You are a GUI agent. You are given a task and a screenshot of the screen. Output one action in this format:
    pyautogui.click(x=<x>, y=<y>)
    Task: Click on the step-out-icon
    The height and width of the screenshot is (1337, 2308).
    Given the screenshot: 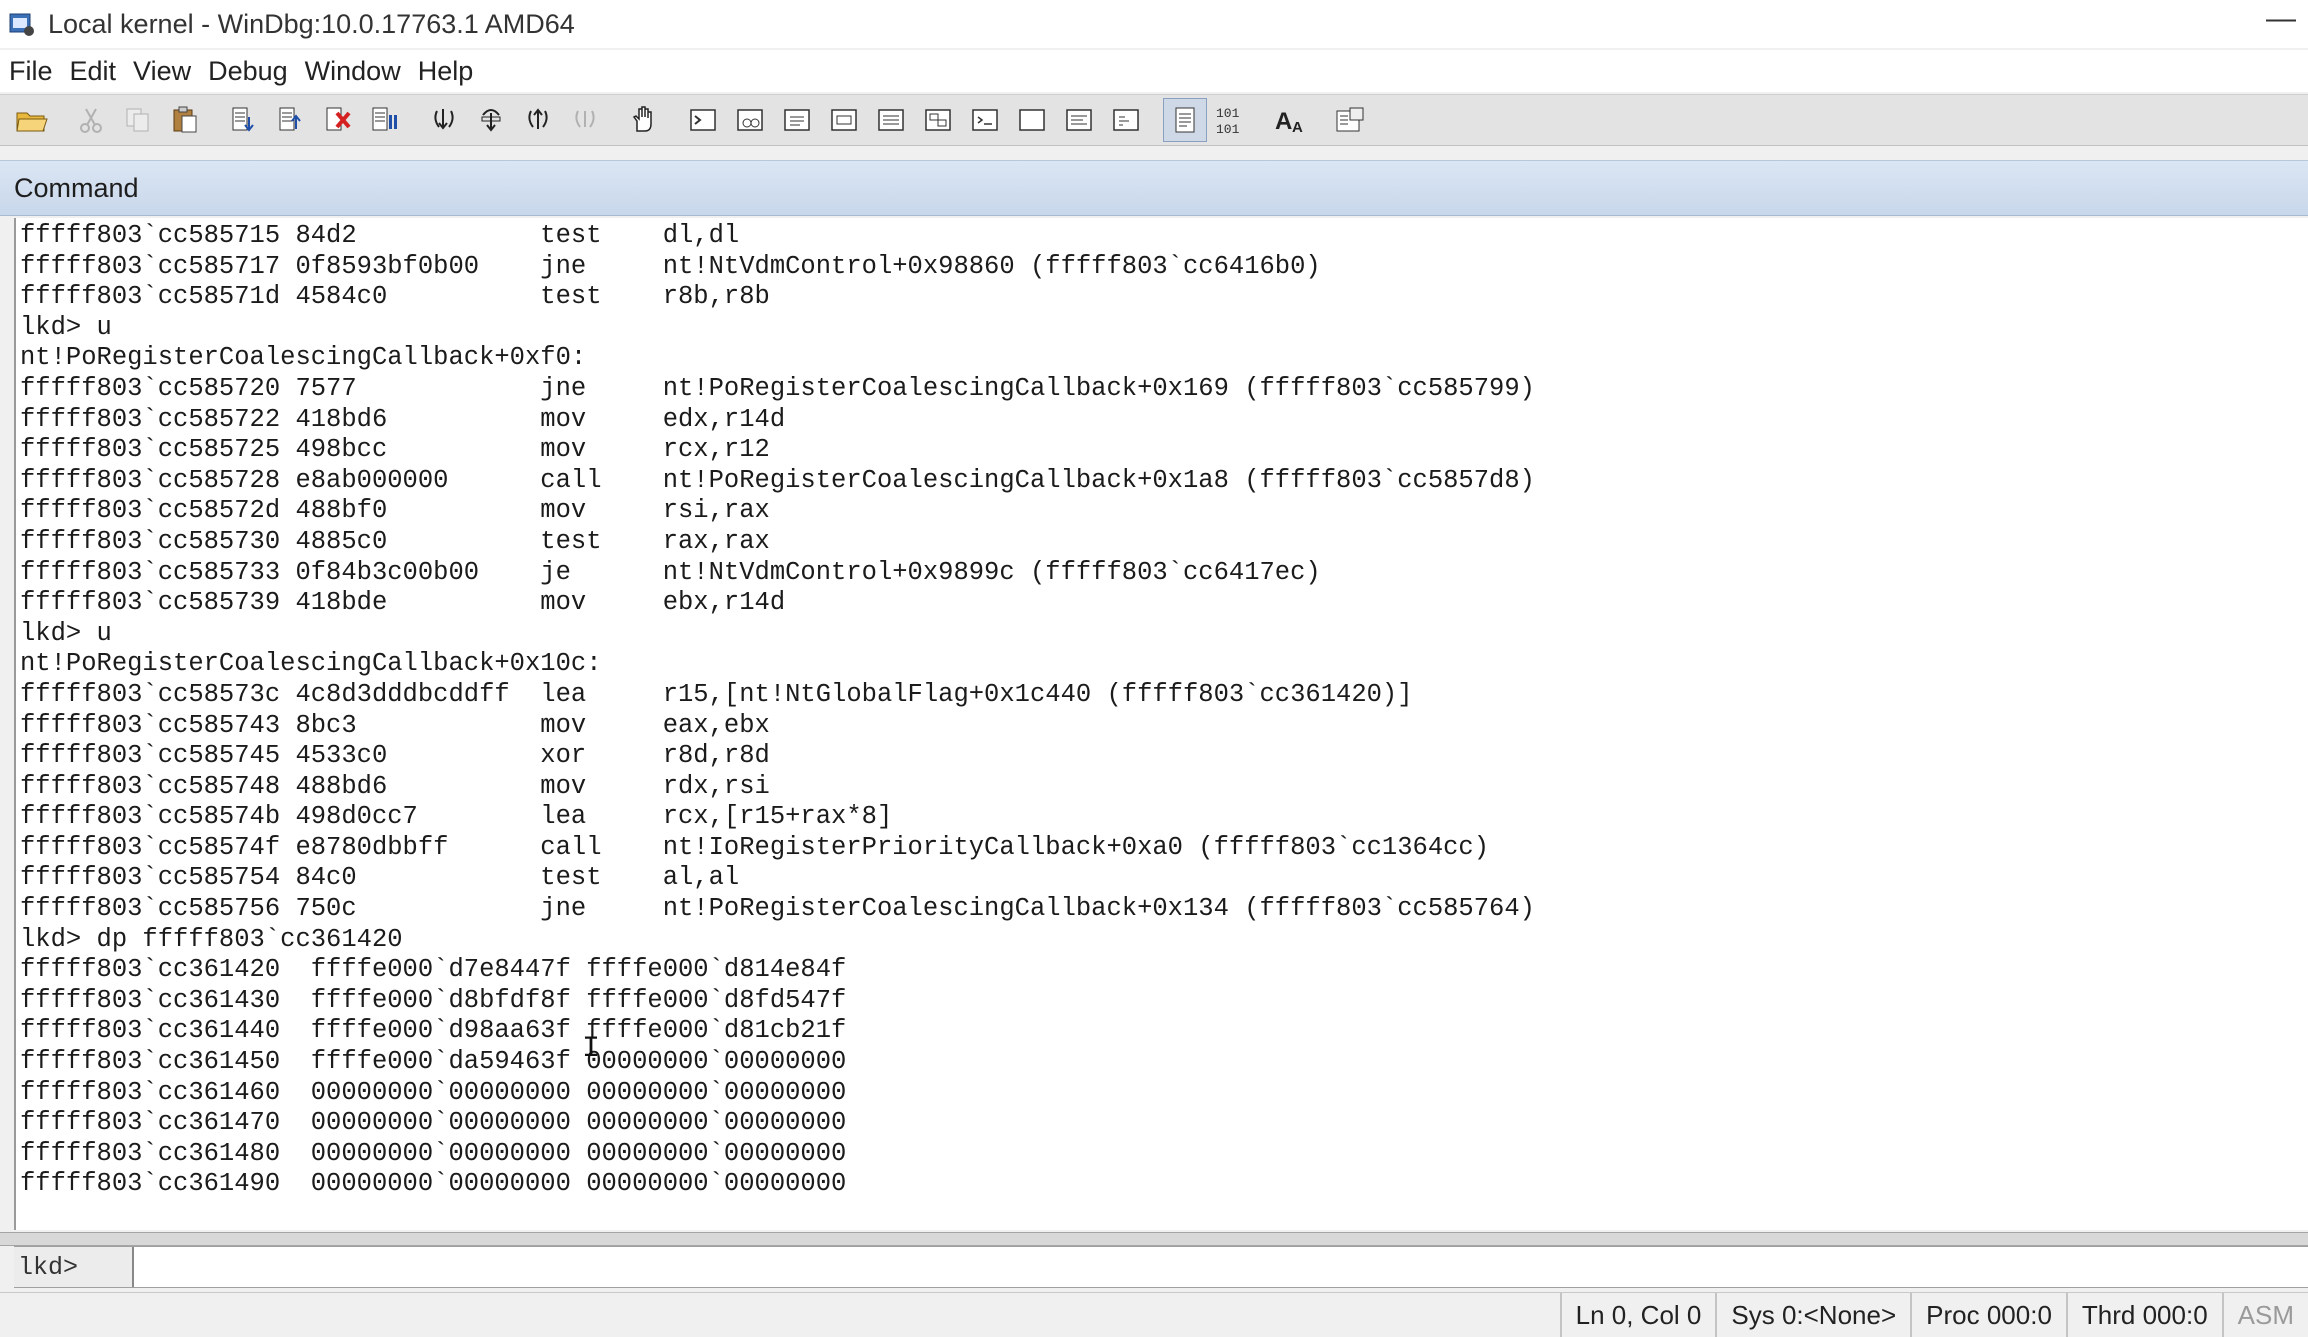 What is the action you would take?
    pyautogui.click(x=538, y=118)
    